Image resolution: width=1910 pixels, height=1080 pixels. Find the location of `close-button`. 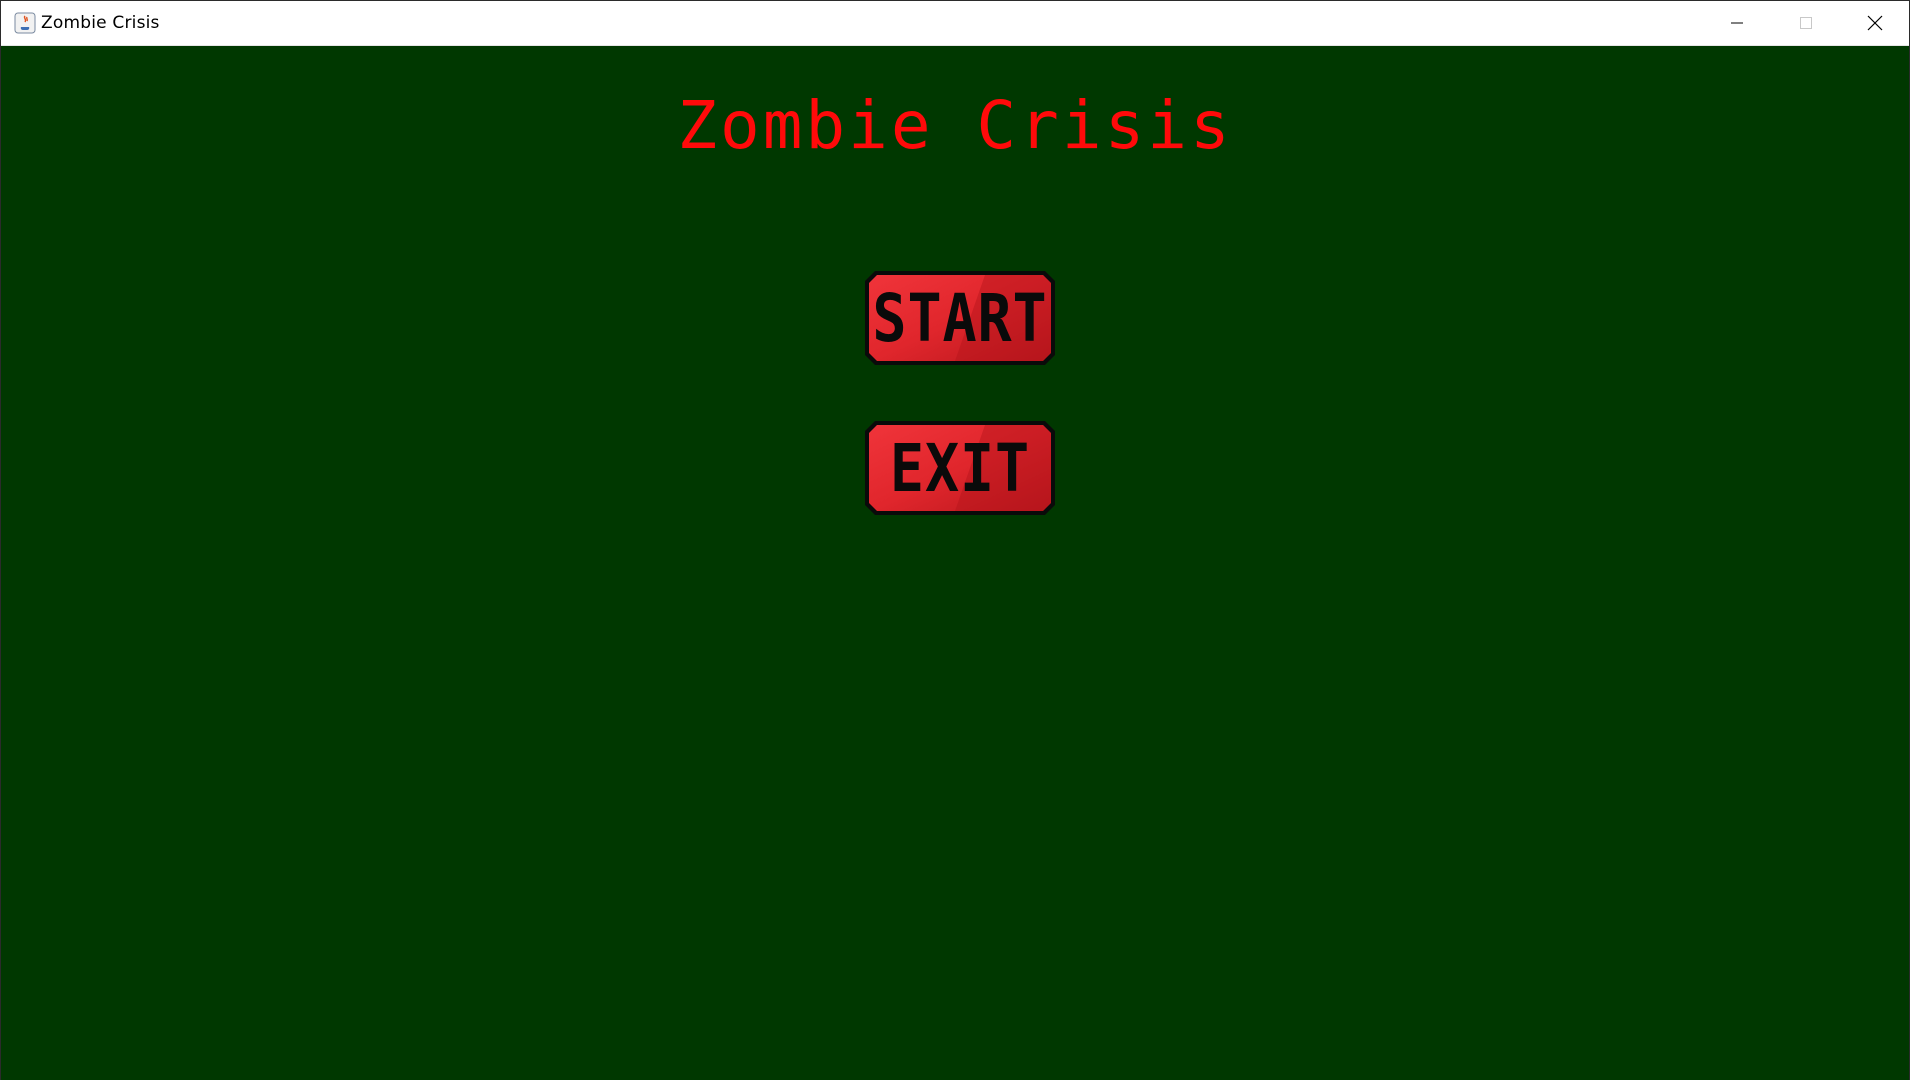

close-button is located at coordinates (1874, 23).